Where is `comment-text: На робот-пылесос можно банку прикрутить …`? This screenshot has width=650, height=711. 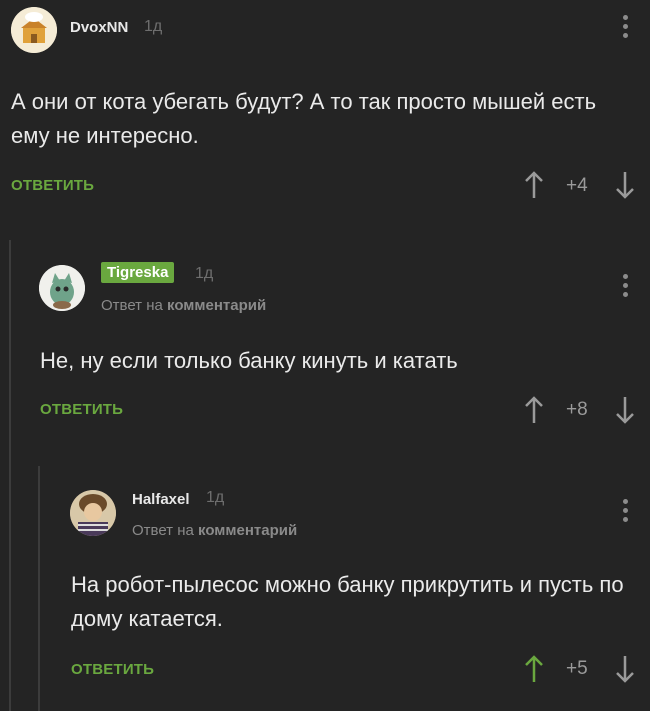
comment-text: На робот-пылесос можно банку прикрутить … is located at coordinates (347, 601).